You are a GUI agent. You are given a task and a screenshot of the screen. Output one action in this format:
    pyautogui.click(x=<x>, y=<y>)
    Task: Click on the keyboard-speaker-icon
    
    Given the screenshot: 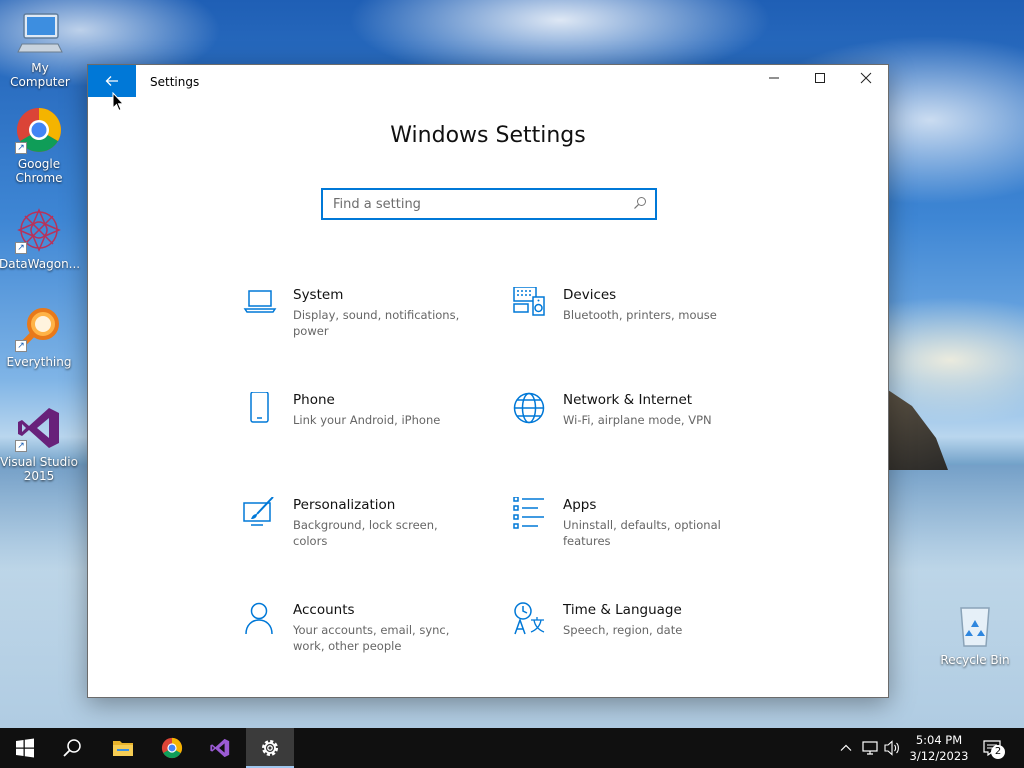 What is the action you would take?
    pyautogui.click(x=529, y=301)
    